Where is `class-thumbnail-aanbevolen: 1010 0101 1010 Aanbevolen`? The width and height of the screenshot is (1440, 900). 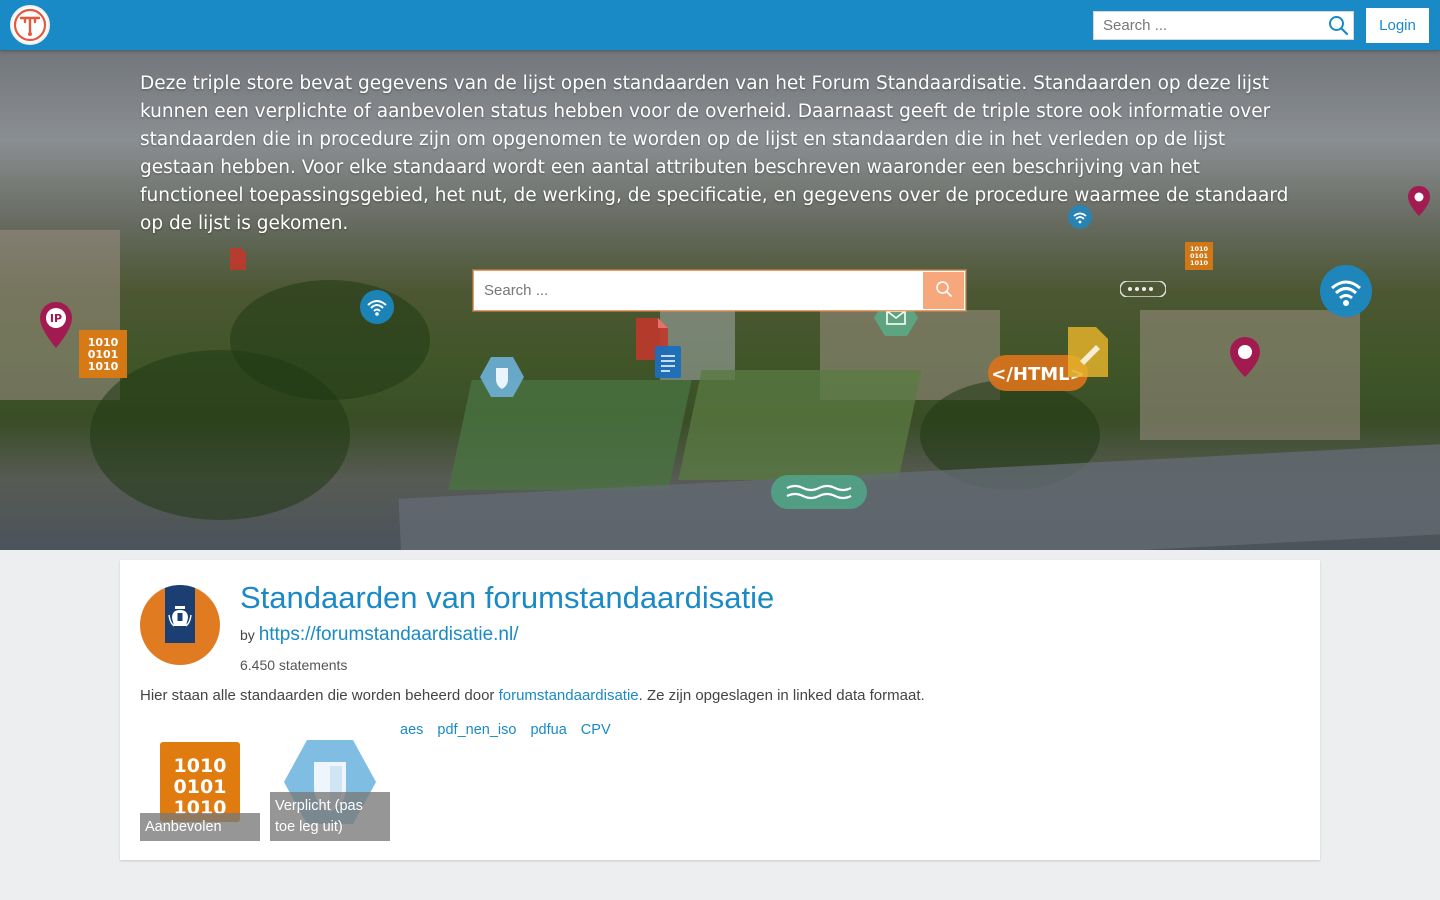
class-thumbnail-aanbevolen: 1010 0101 1010 Aanbevolen is located at coordinates (200, 785).